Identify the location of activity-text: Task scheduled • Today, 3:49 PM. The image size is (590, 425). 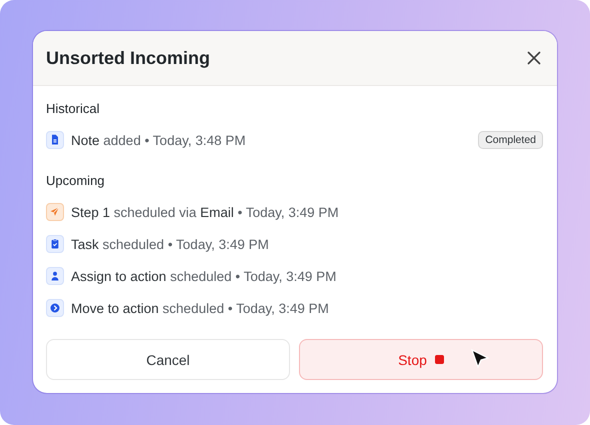
(170, 244).